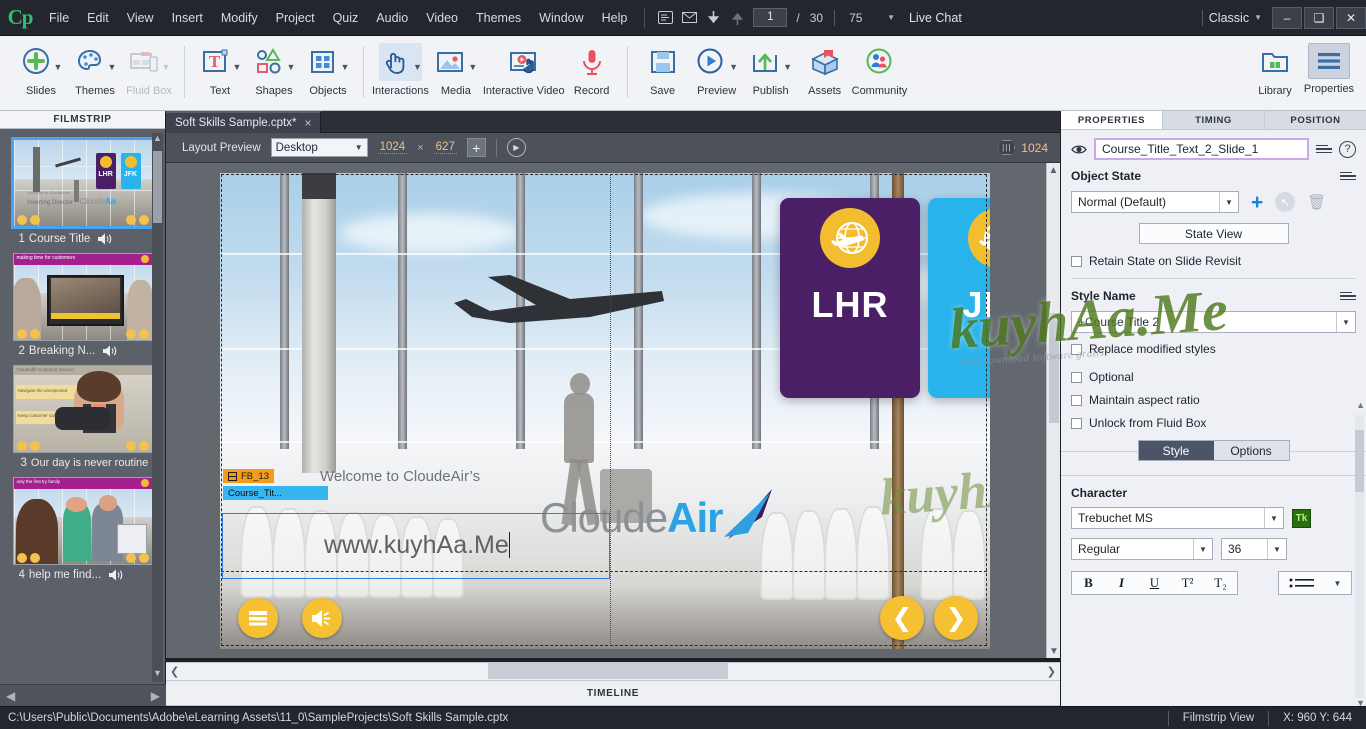  What do you see at coordinates (244, 122) in the screenshot?
I see `document-tab: Soft Skills Sample.cptx* ×` at bounding box center [244, 122].